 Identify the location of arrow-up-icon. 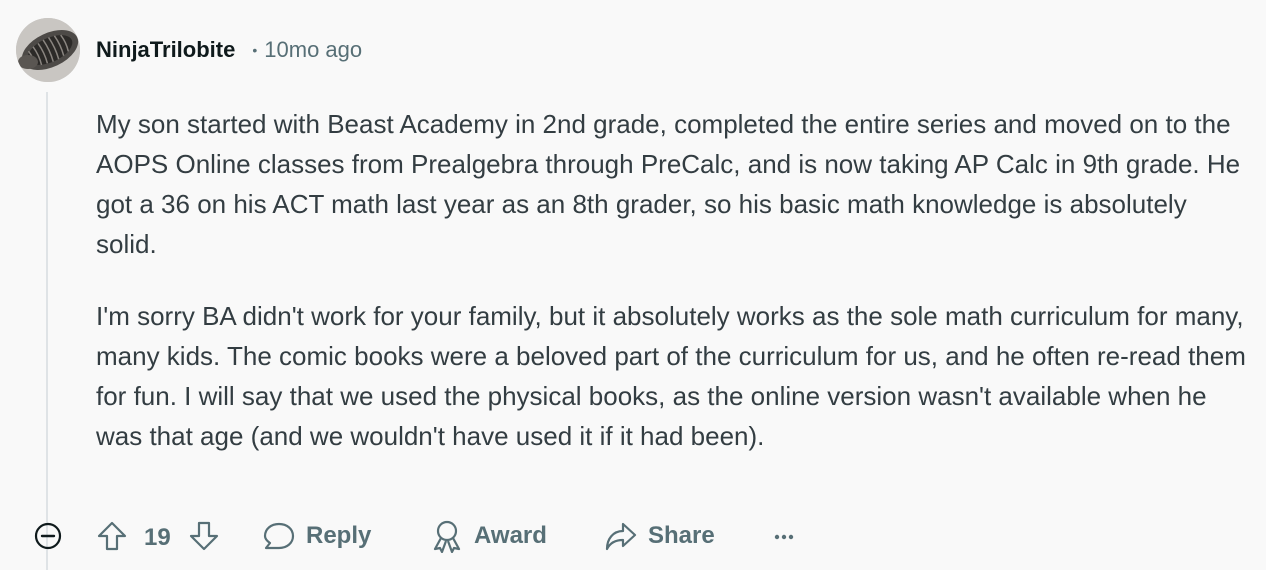
(112, 536).